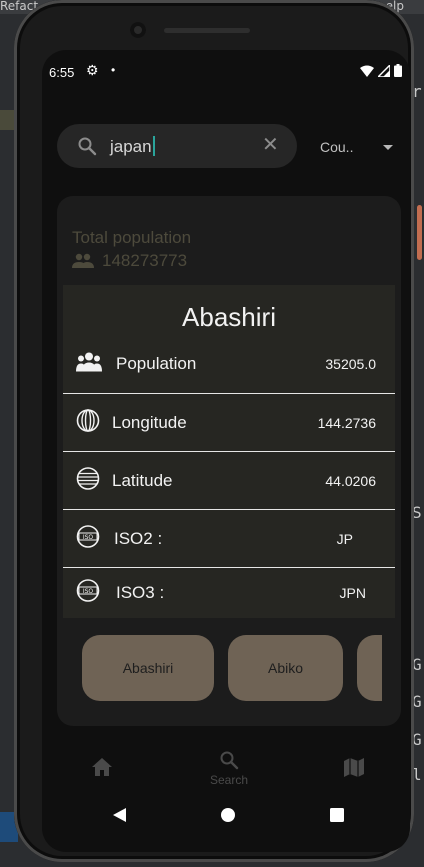 The height and width of the screenshot is (867, 424). I want to click on iso3-value: JPN, so click(352, 593).